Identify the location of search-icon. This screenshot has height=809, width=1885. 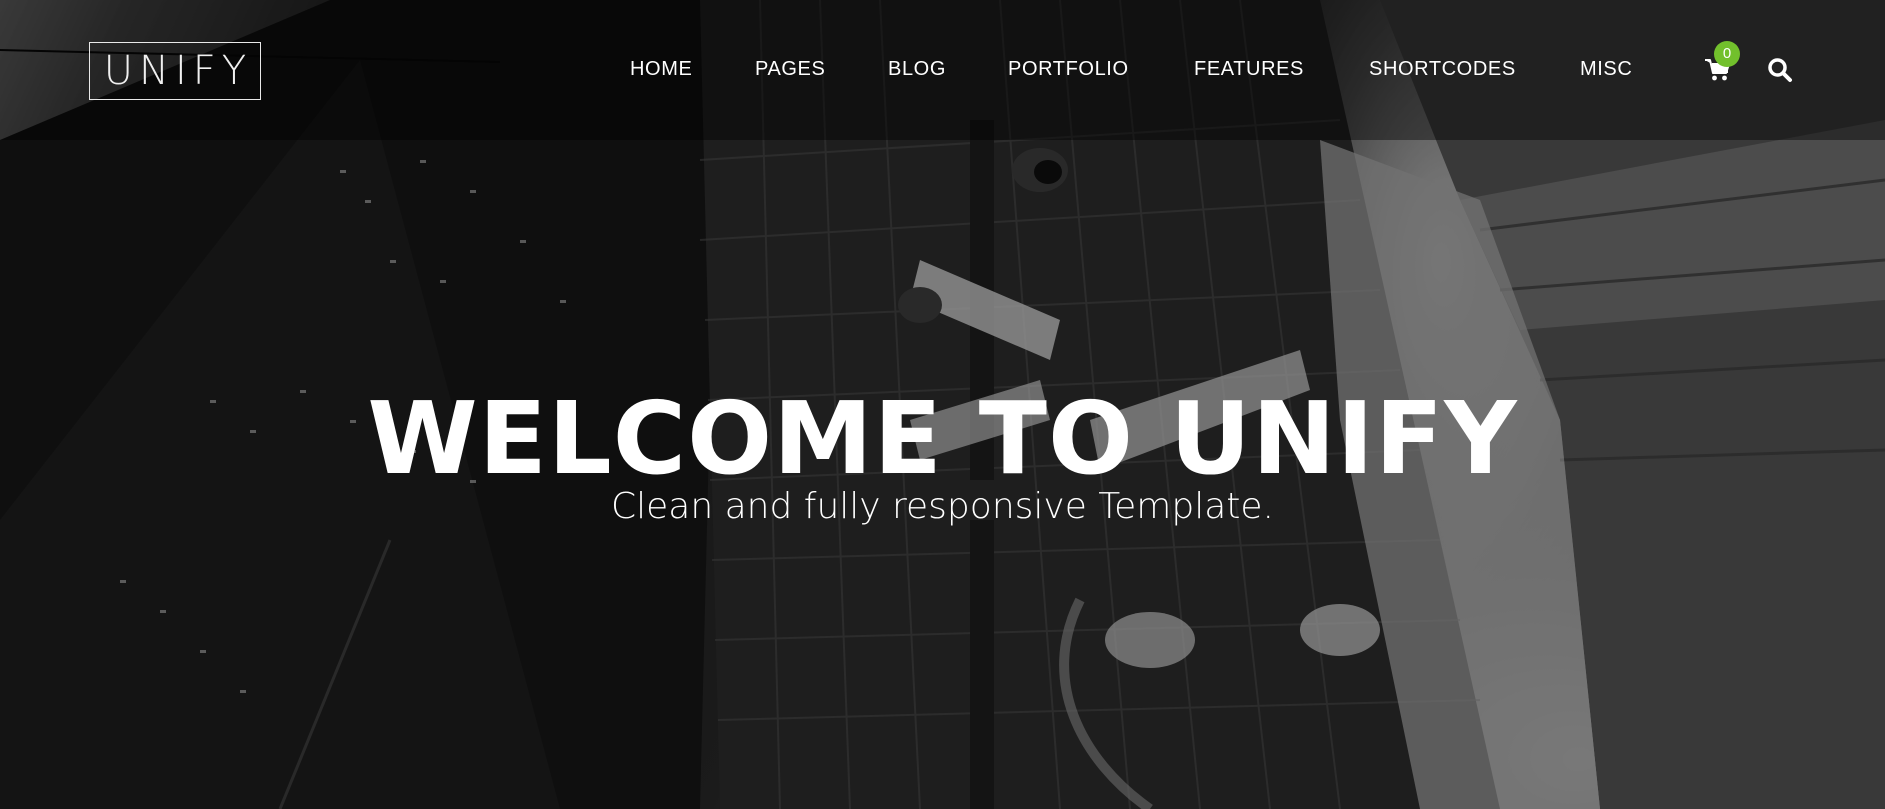
(1780, 70).